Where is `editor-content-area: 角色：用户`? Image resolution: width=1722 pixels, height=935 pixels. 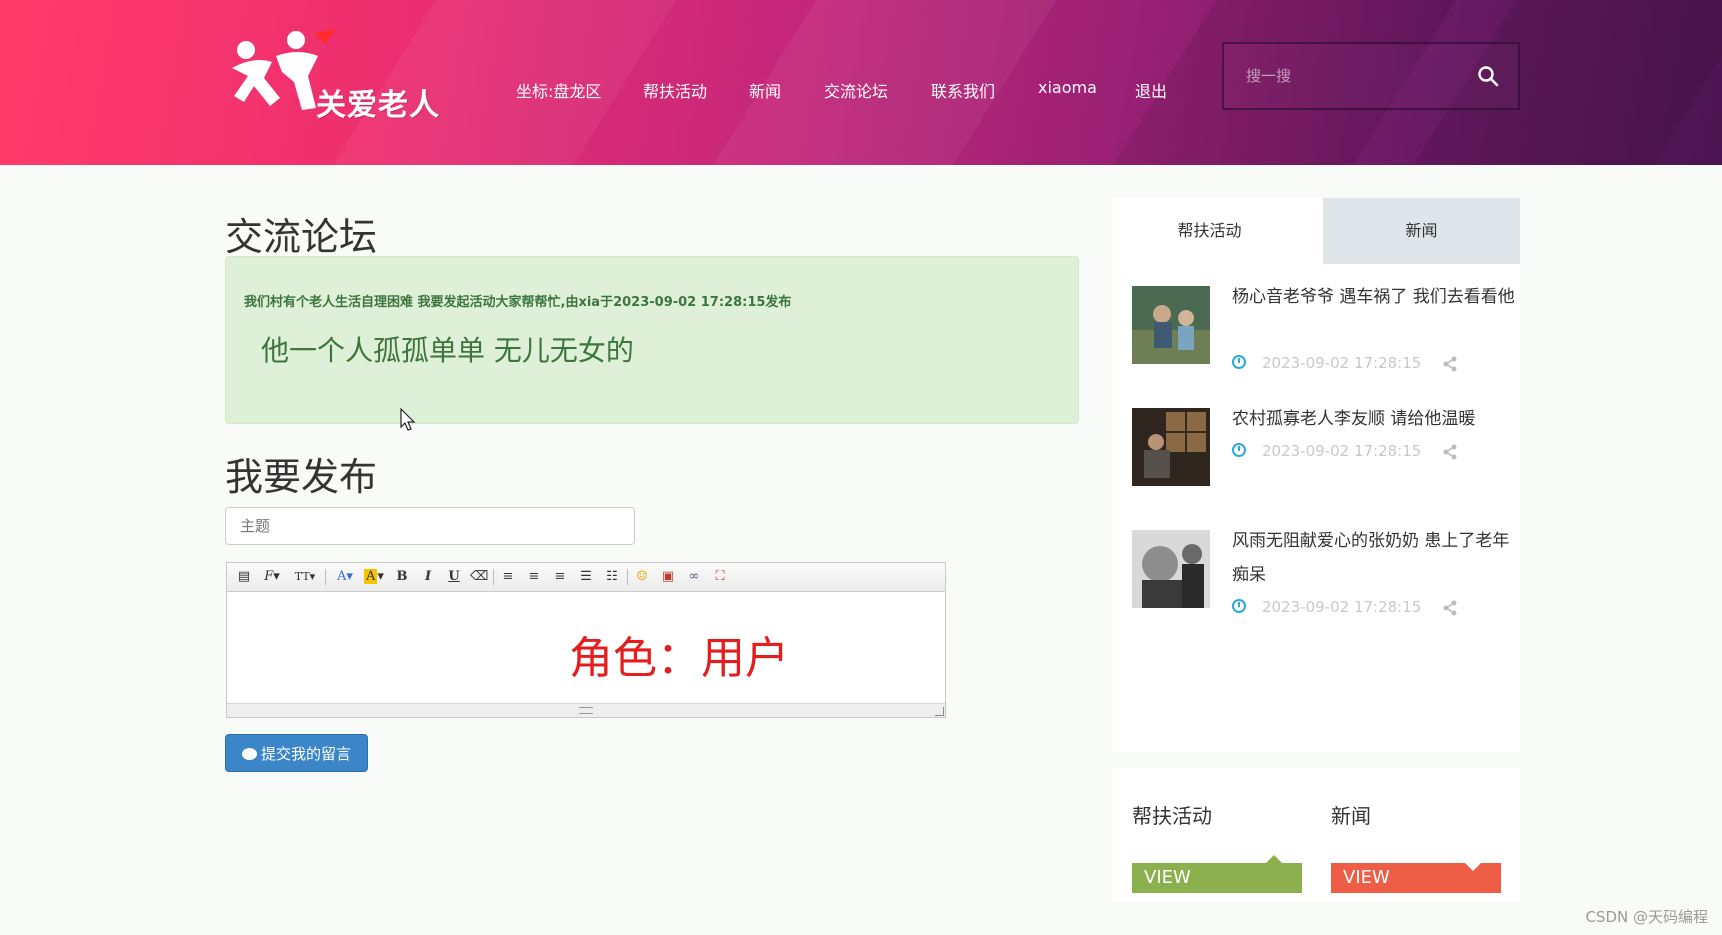
editor-content-area: 角色：用户 is located at coordinates (586, 648).